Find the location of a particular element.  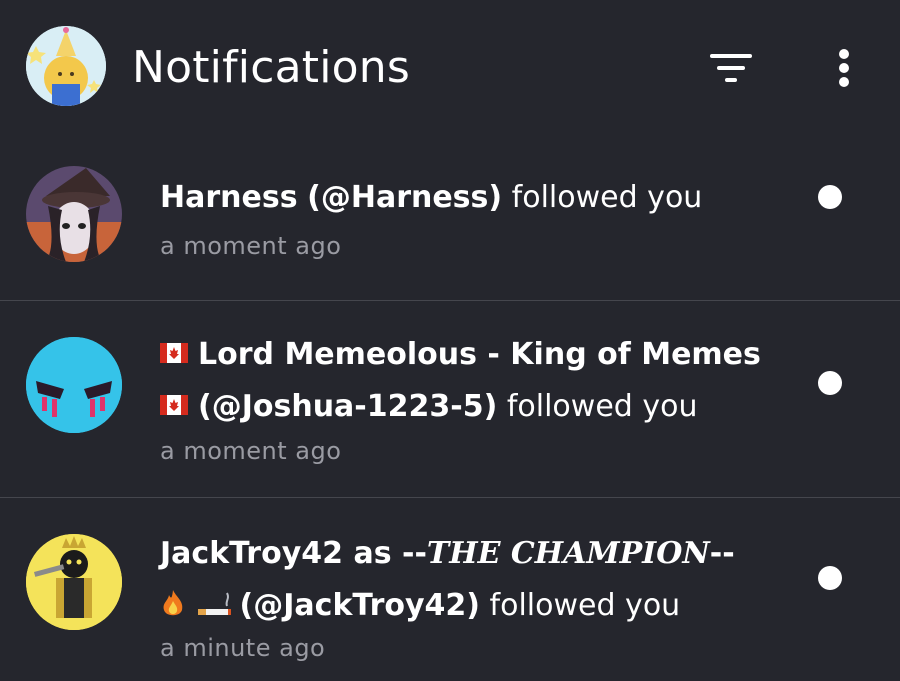

user-name-prefix: JackTroy42 as -- is located at coordinates (293, 553).